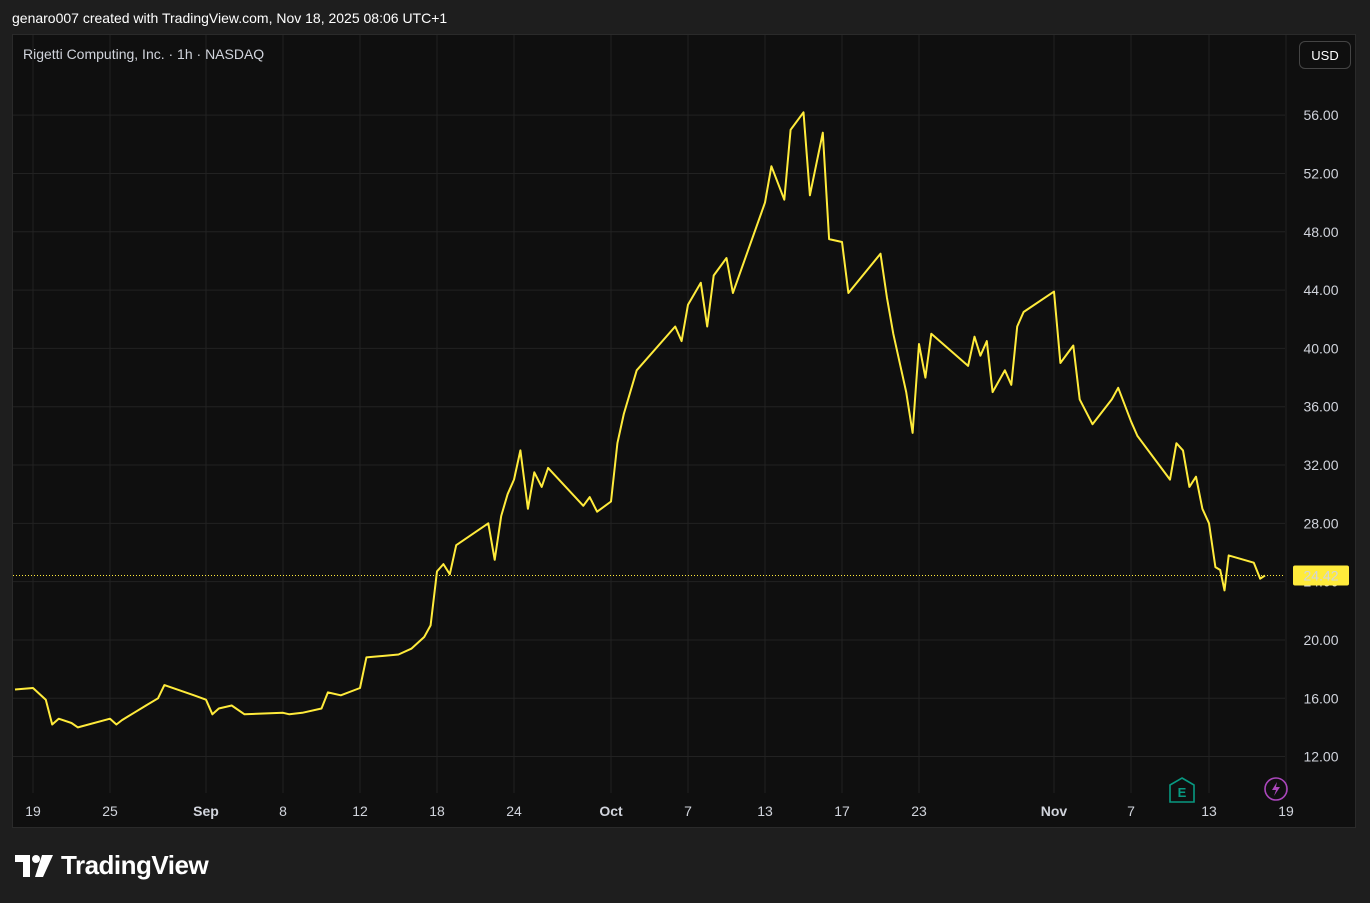 This screenshot has height=903, width=1370. Describe the element at coordinates (437, 811) in the screenshot. I see `x-tick-label: 18` at that location.